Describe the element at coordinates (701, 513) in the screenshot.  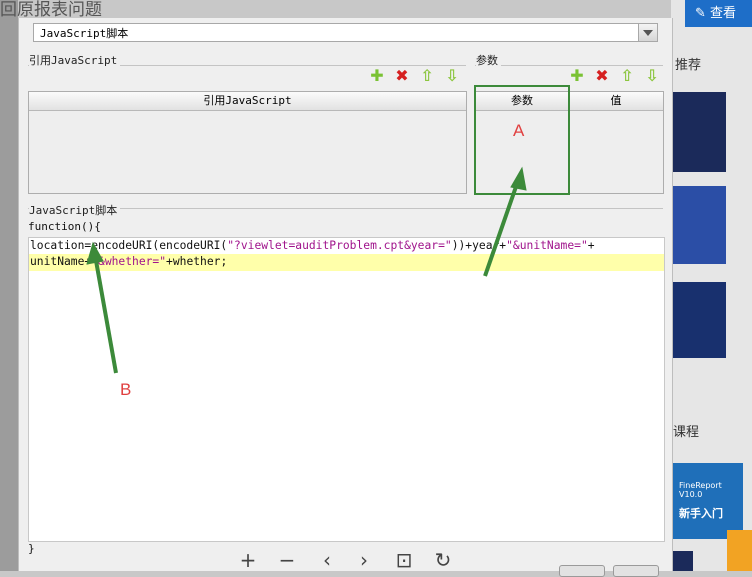
I see `course-card-title: 新手入门` at that location.